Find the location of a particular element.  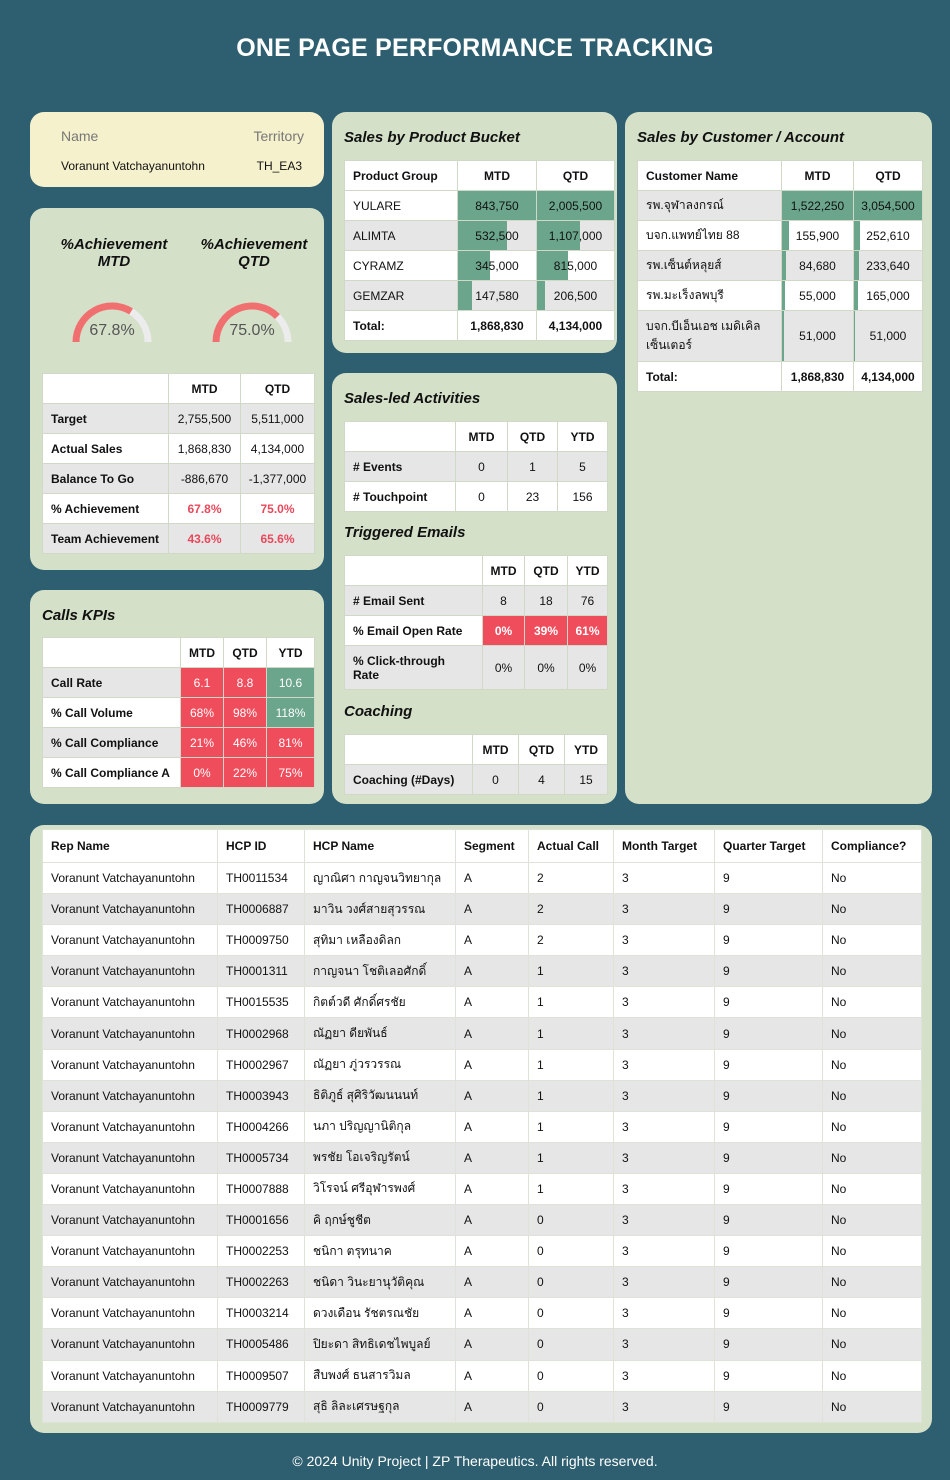

name-label: Name is located at coordinates (80, 136).